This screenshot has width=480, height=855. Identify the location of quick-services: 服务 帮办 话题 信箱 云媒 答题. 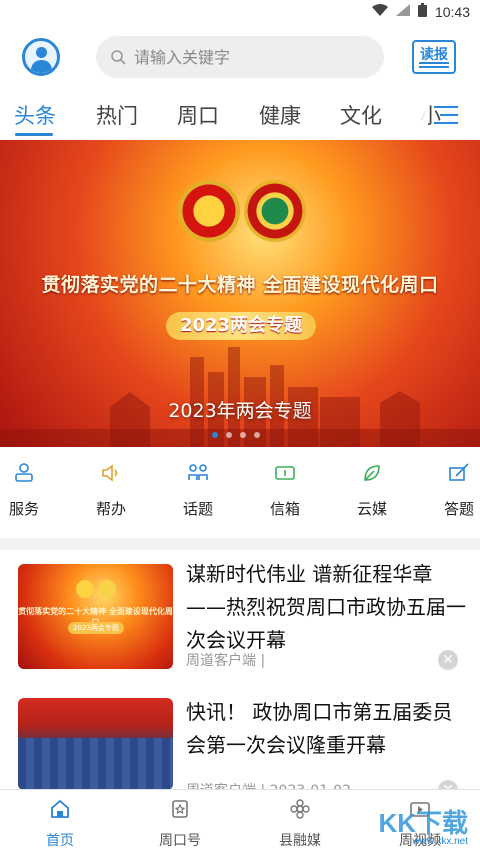
(240, 493).